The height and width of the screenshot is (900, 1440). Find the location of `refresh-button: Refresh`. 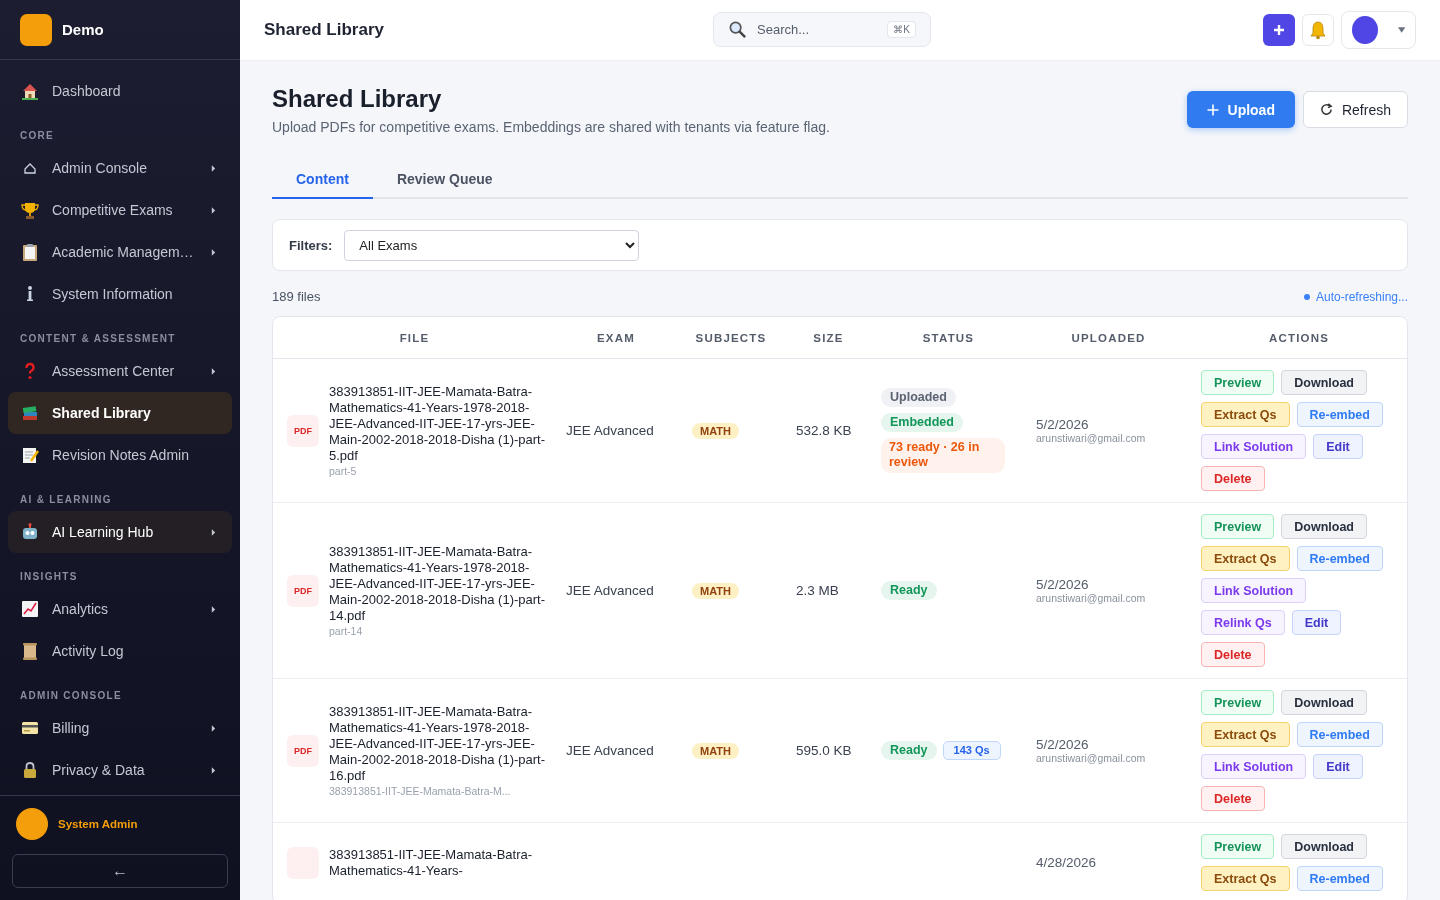

refresh-button: Refresh is located at coordinates (1355, 109).